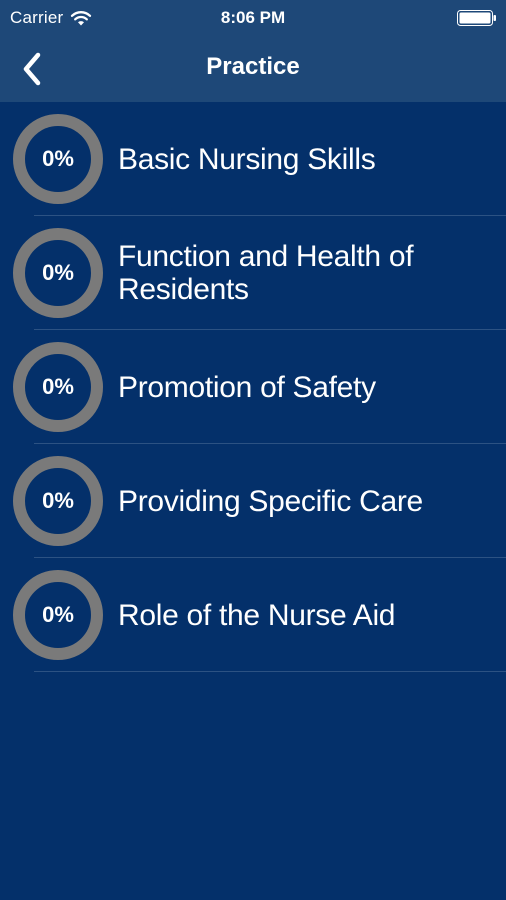 The width and height of the screenshot is (506, 900). I want to click on list-item: 0% Basic Nursing Skills, so click(253, 159).